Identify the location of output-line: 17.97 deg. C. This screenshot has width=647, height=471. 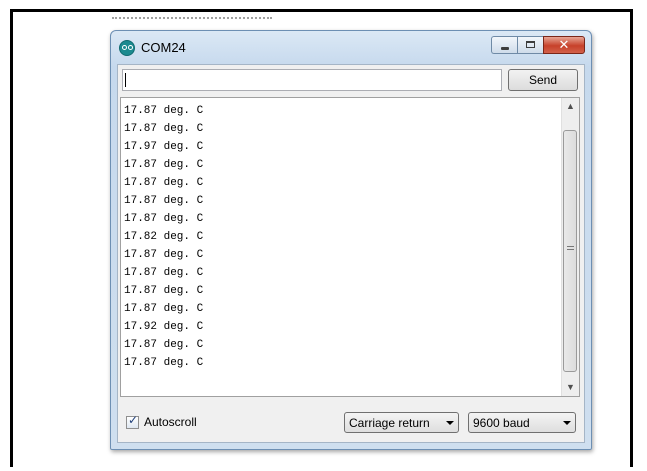
(164, 147).